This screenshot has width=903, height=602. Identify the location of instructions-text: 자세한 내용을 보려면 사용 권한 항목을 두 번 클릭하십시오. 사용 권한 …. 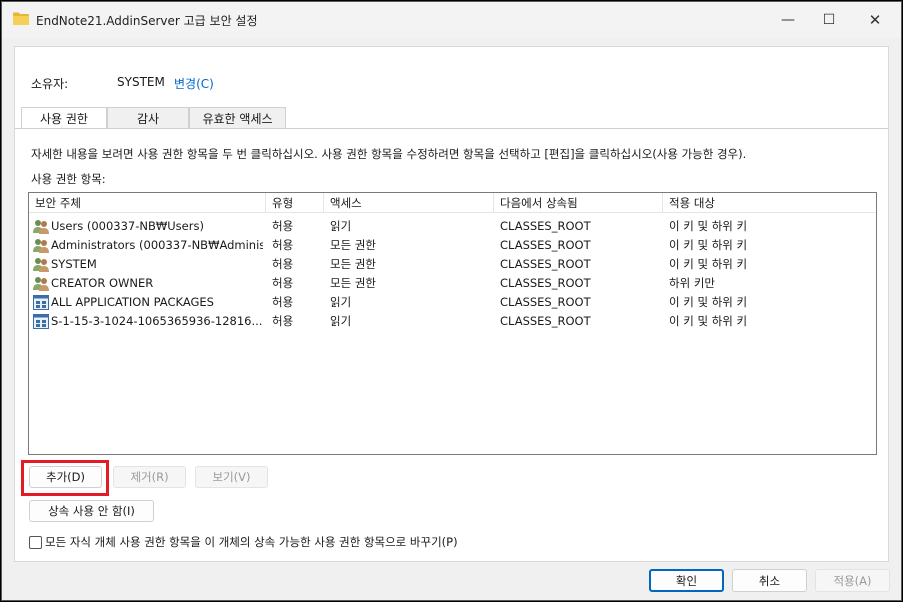
(389, 154).